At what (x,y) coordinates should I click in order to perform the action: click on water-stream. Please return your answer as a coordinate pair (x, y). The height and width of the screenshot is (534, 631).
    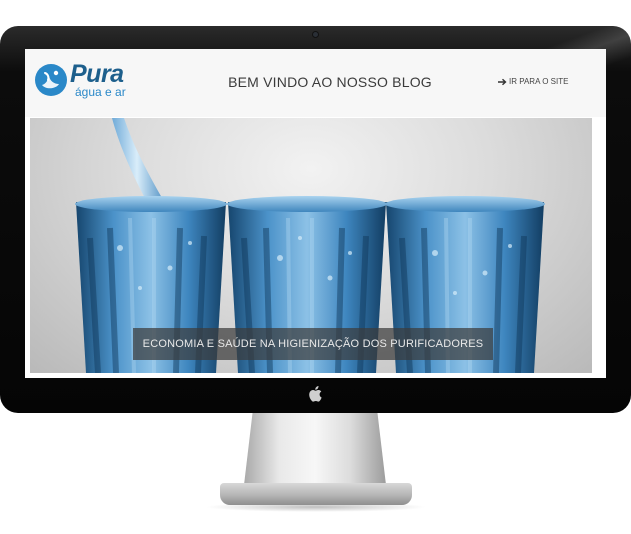
    Looking at the image, I should click on (137, 161).